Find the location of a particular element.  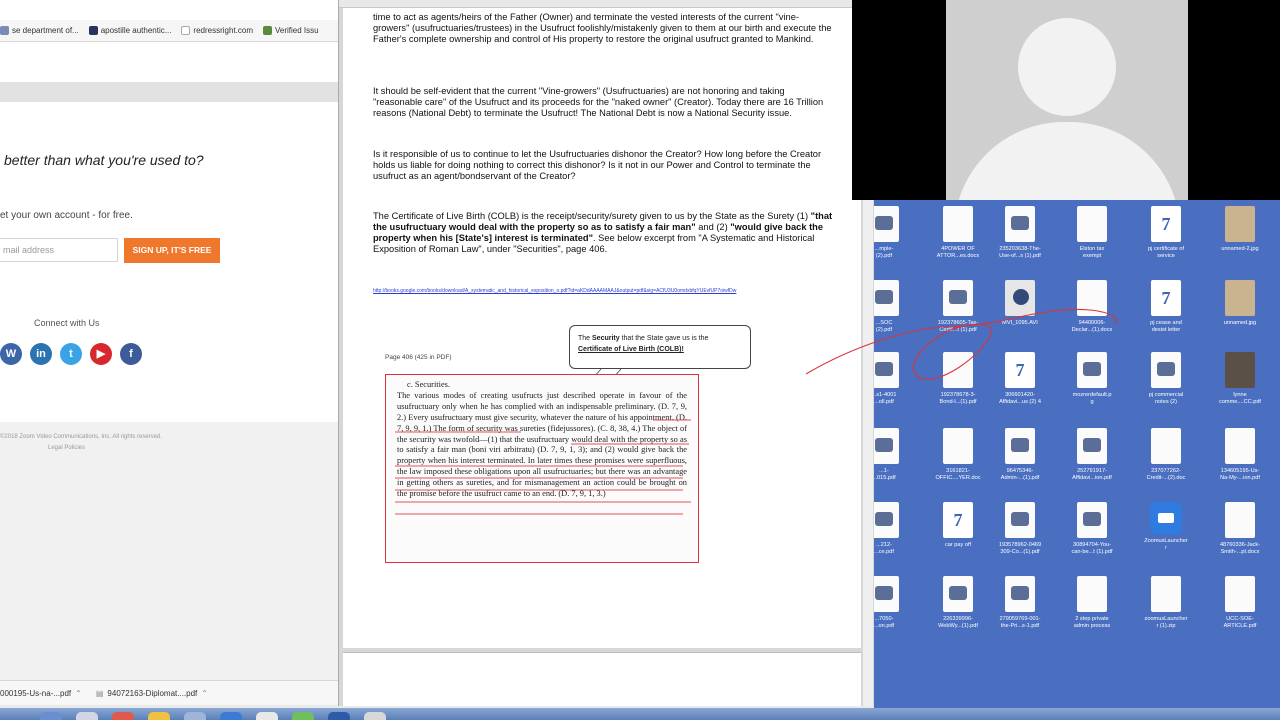

text-run: that the State gave us is the is located at coordinates (664, 338).